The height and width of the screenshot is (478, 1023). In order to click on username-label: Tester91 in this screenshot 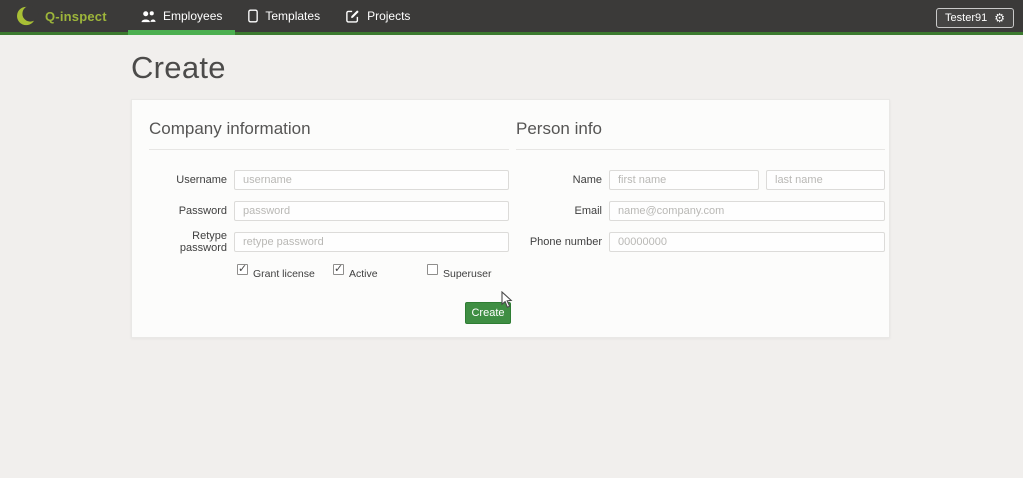, I will do `click(966, 17)`.